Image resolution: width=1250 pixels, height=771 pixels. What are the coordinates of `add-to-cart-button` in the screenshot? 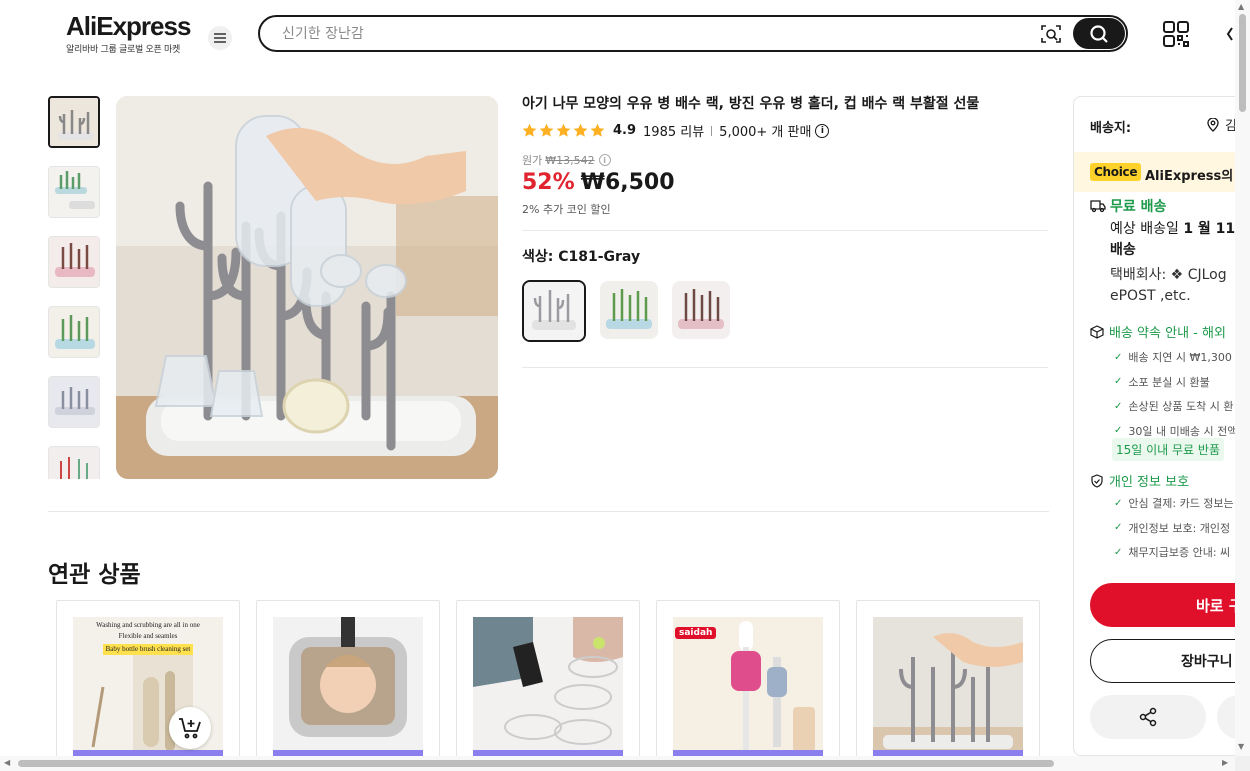 It's located at (190, 728).